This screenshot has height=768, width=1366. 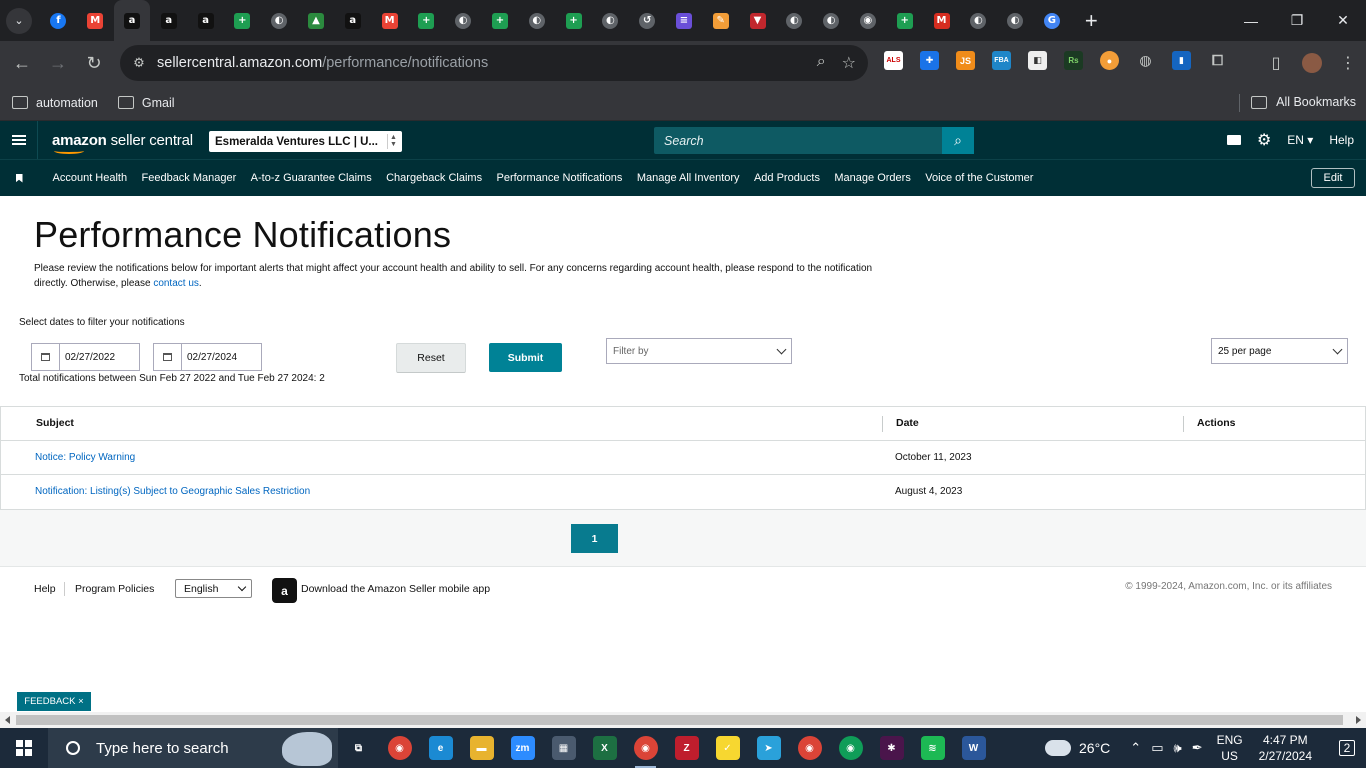 I want to click on footer-language-select: English, so click(x=213, y=588).